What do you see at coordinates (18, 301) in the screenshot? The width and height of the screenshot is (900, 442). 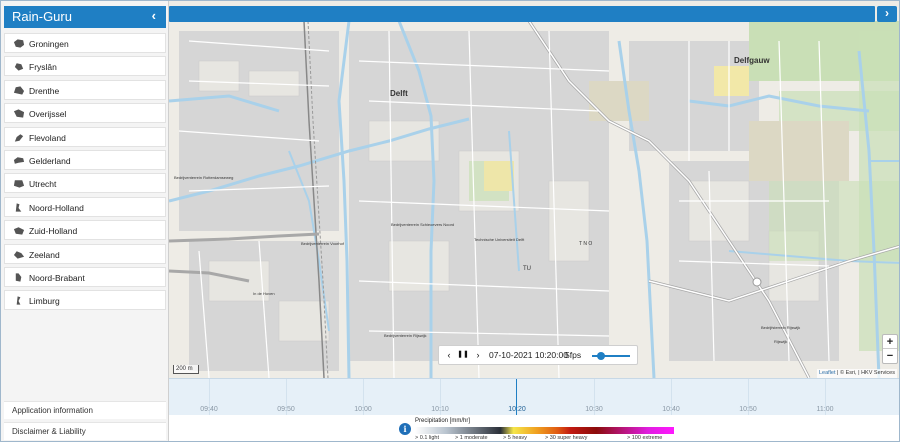 I see `limburg-icon` at bounding box center [18, 301].